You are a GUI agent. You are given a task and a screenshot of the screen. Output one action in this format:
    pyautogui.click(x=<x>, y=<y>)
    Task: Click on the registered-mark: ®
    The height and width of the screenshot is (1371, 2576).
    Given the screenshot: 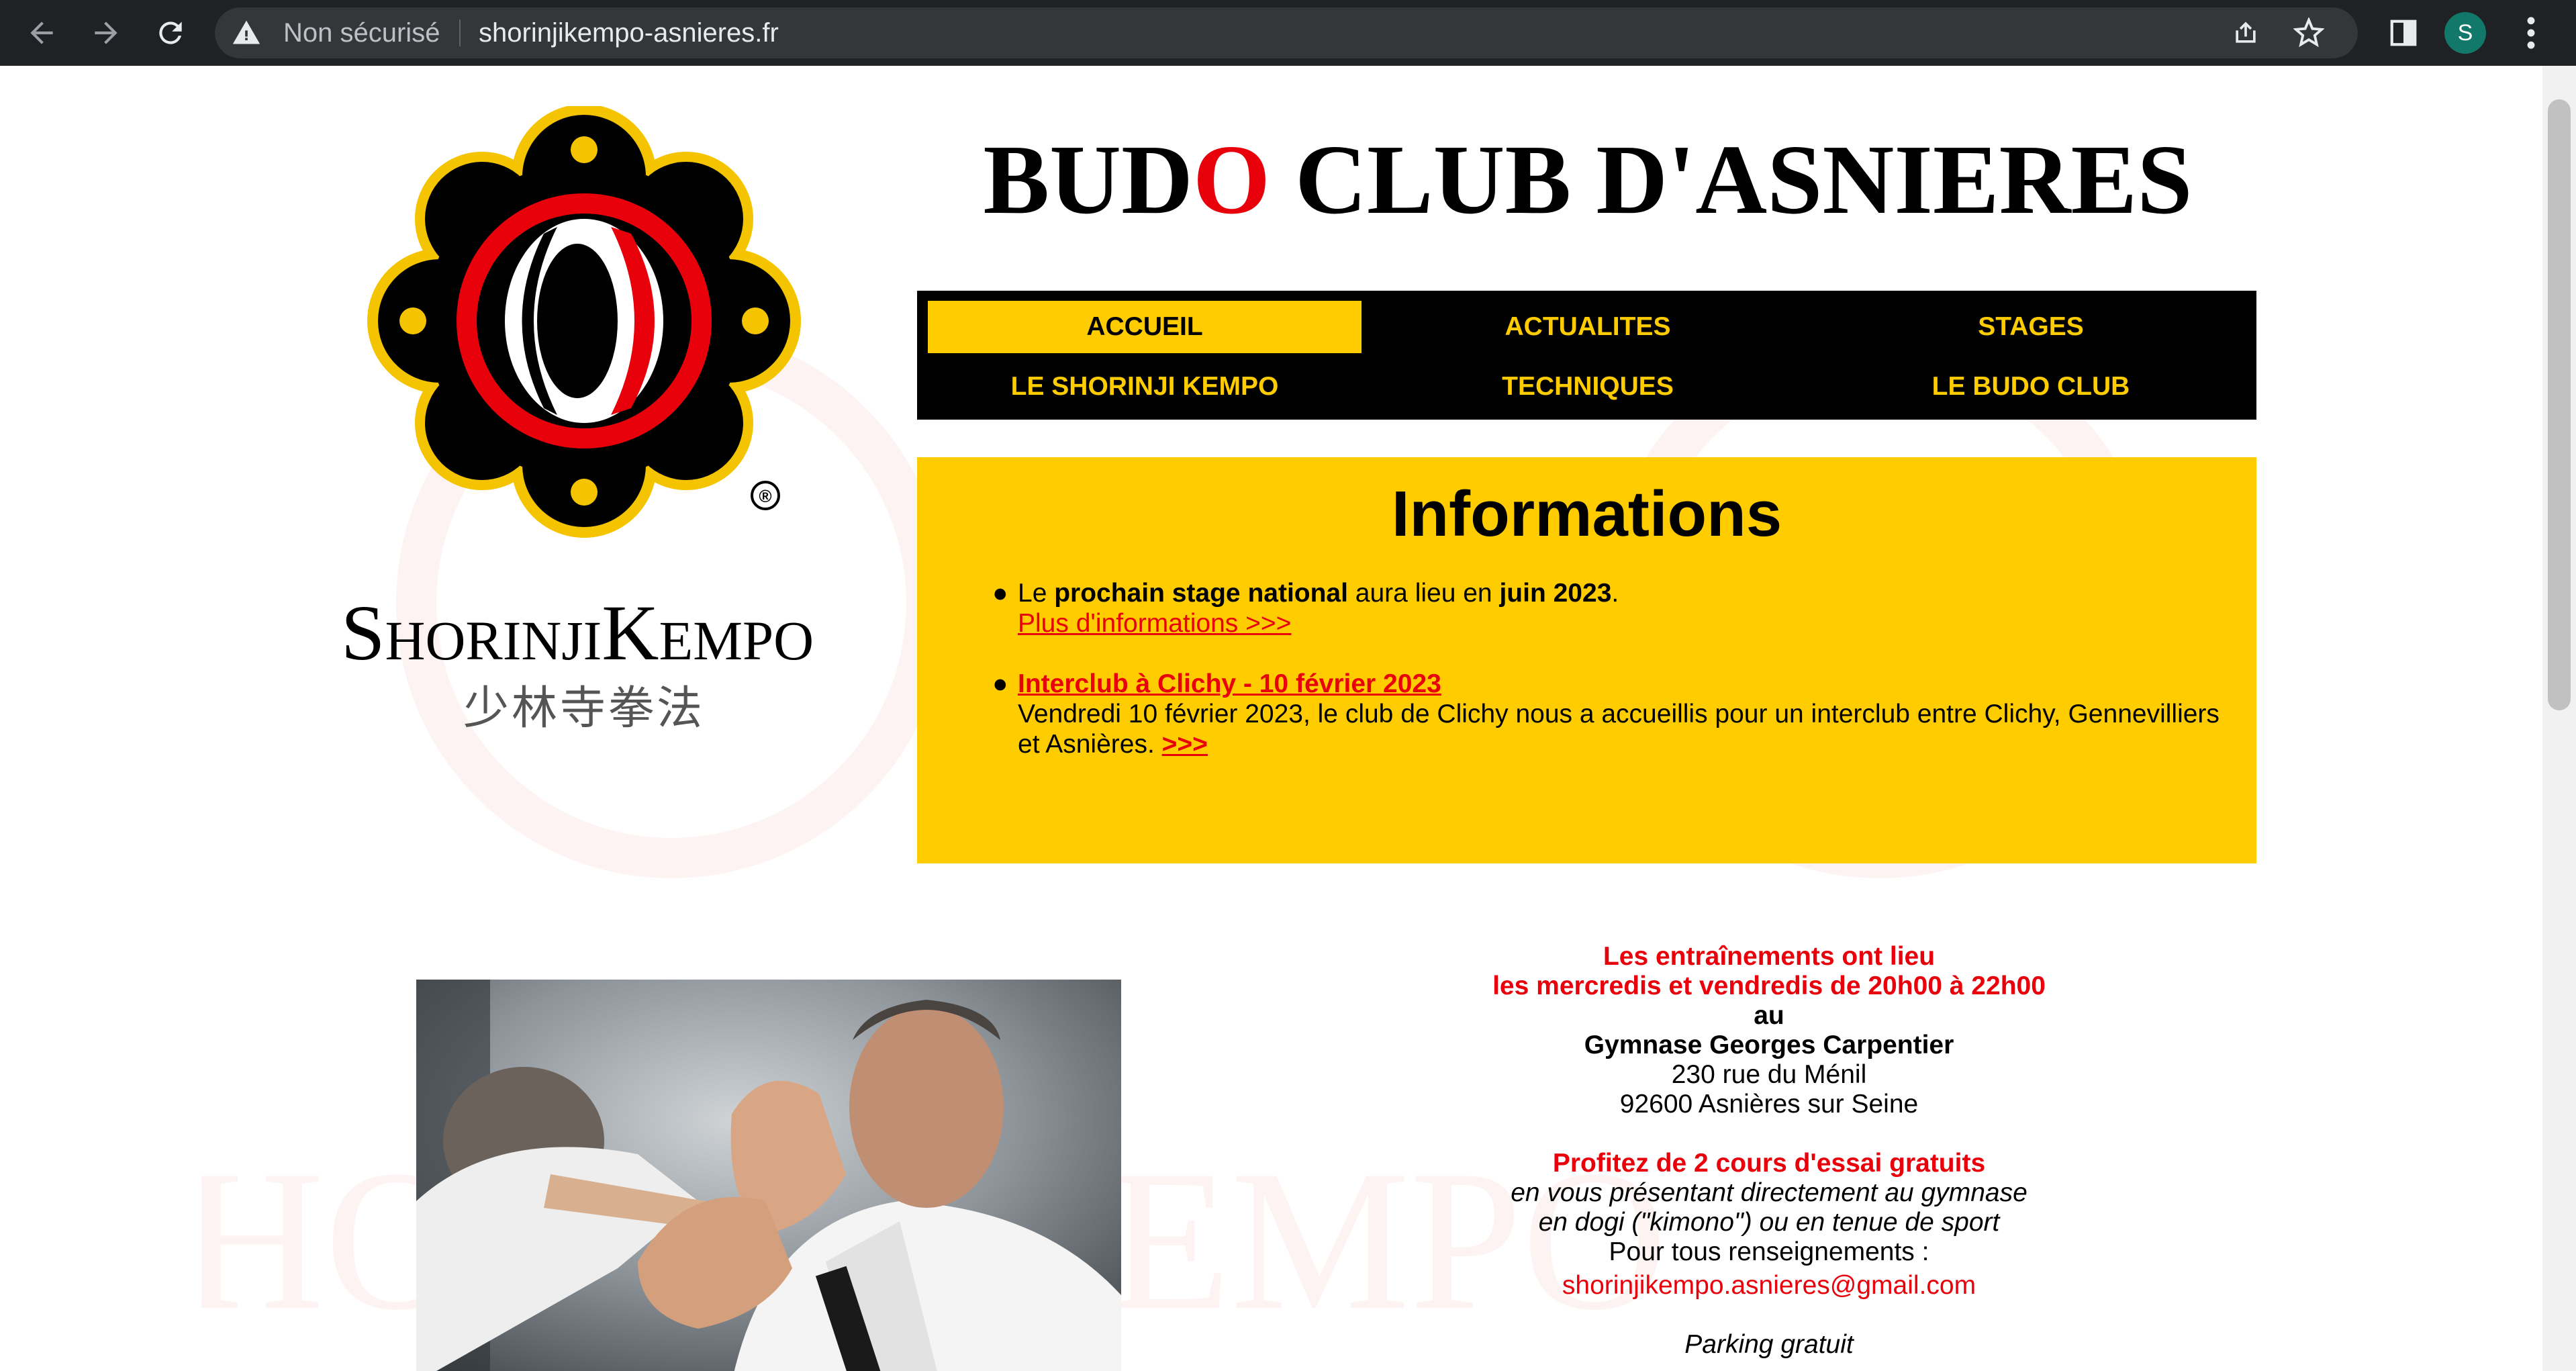 What is the action you would take?
    pyautogui.click(x=765, y=496)
    